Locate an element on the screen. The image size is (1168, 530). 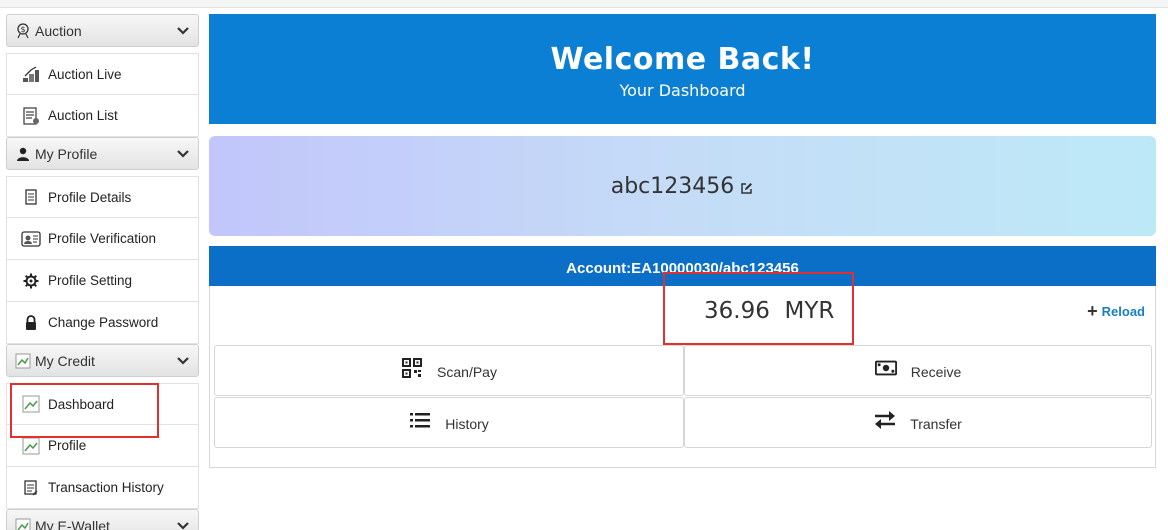
document-icon is located at coordinates (31, 197).